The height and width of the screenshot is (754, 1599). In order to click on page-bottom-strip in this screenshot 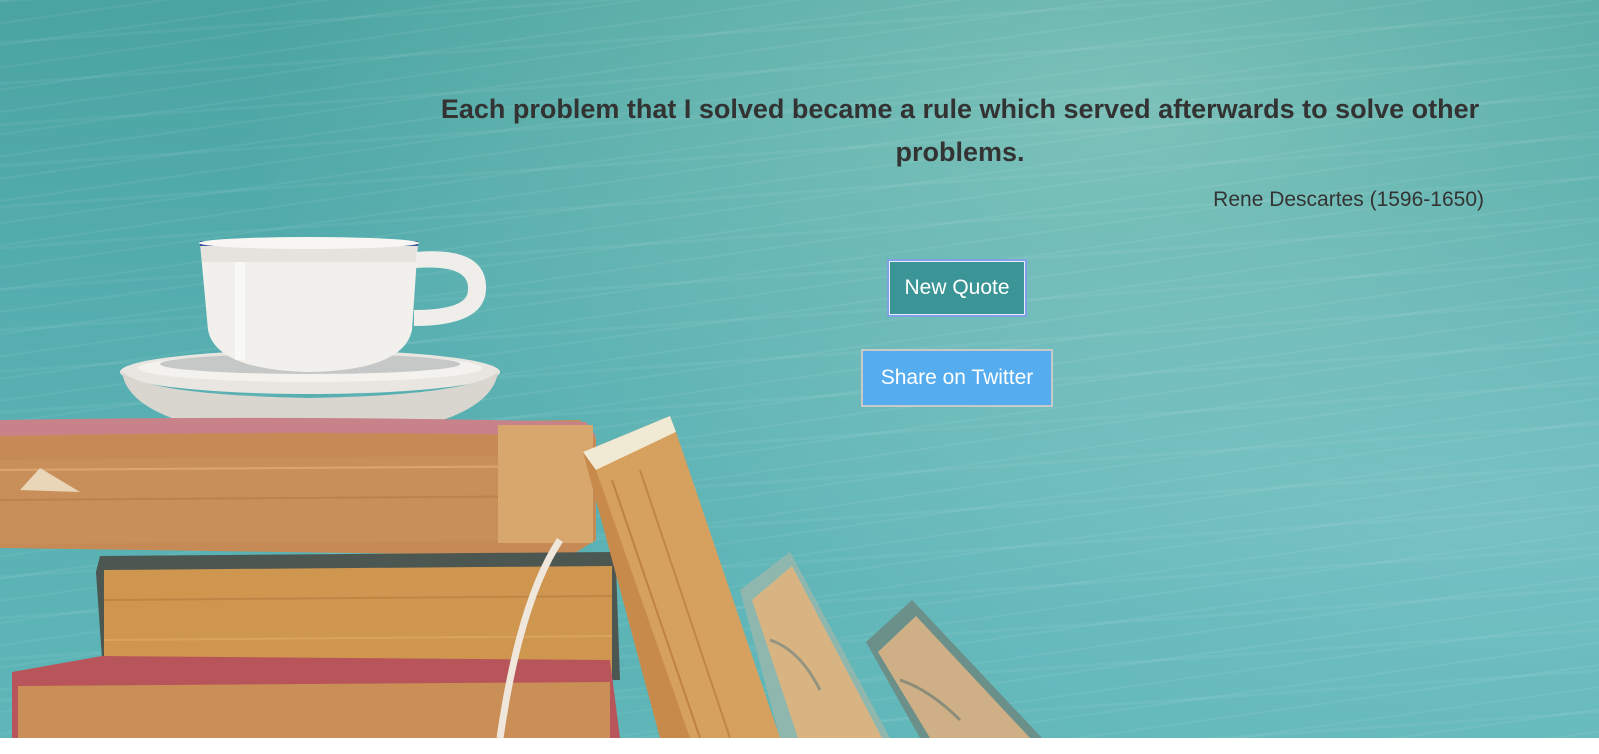, I will do `click(799, 746)`.